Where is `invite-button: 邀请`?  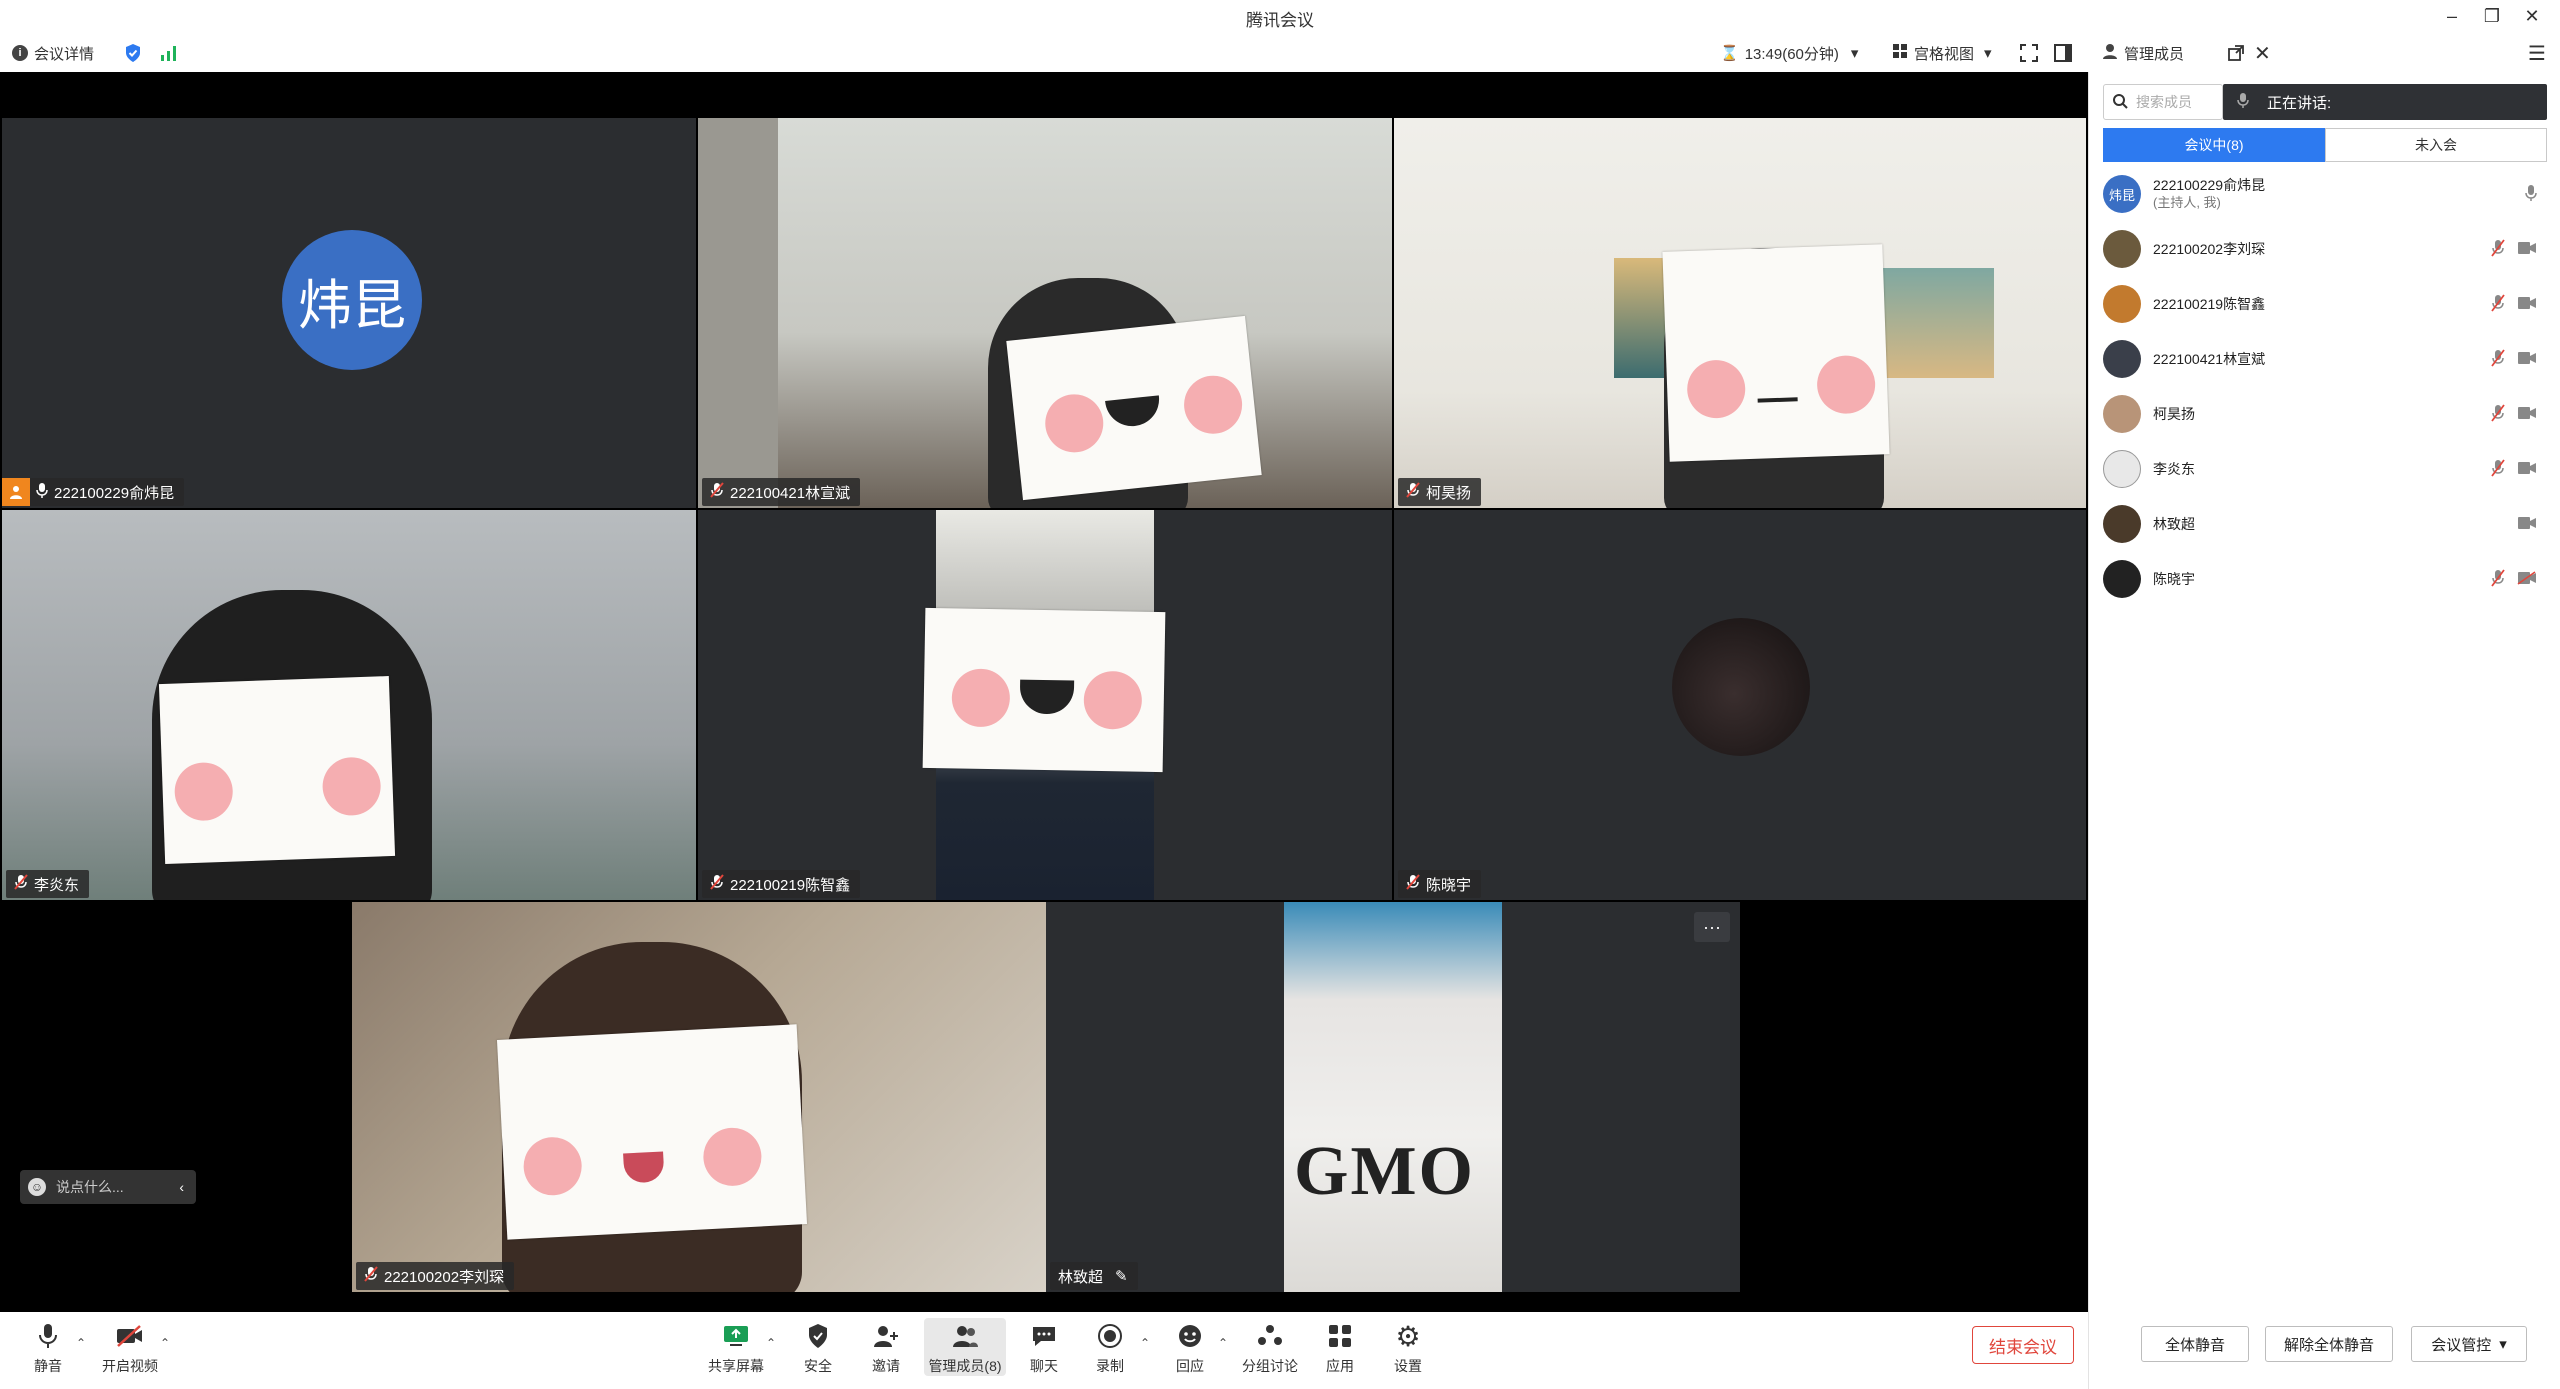 invite-button: 邀请 is located at coordinates (886, 1348).